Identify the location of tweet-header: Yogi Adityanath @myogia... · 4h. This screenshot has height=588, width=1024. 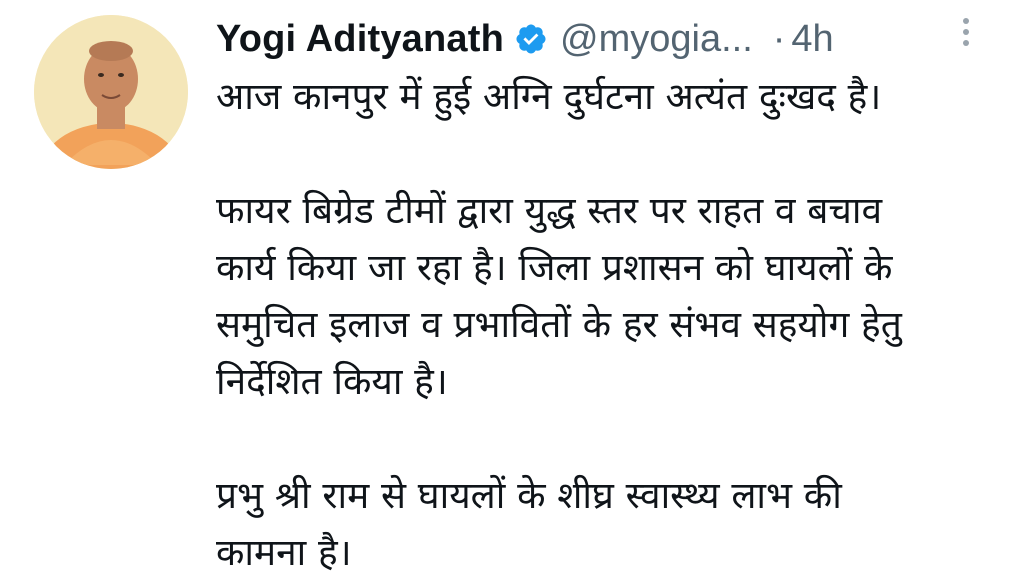
(525, 39).